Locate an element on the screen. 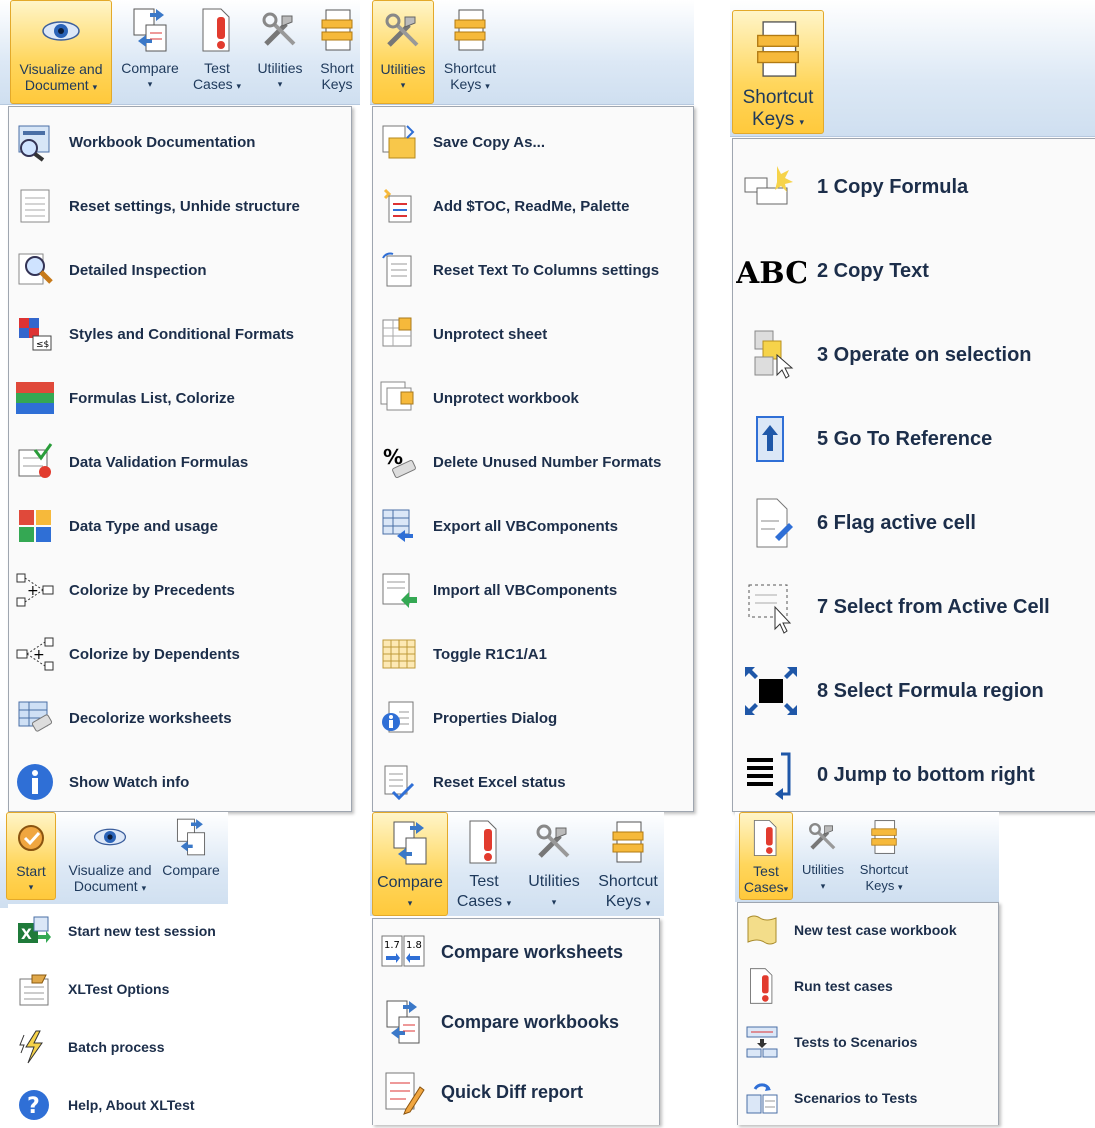 Image resolution: width=1095 pixels, height=1128 pixels. menu-item-label: 1 Copy Formula is located at coordinates (893, 186).